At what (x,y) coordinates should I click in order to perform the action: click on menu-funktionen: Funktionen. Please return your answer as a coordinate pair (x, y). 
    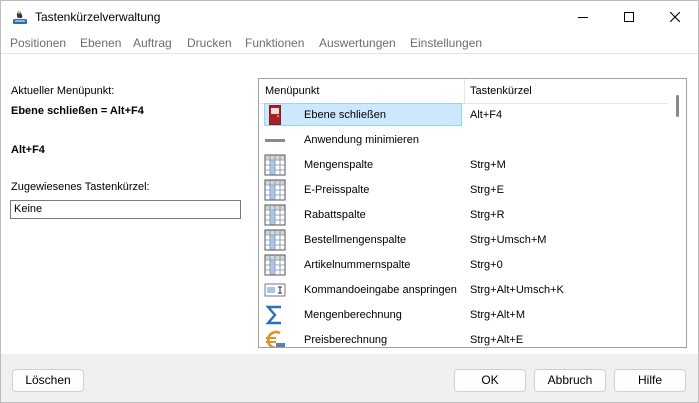
    Looking at the image, I should click on (274, 43).